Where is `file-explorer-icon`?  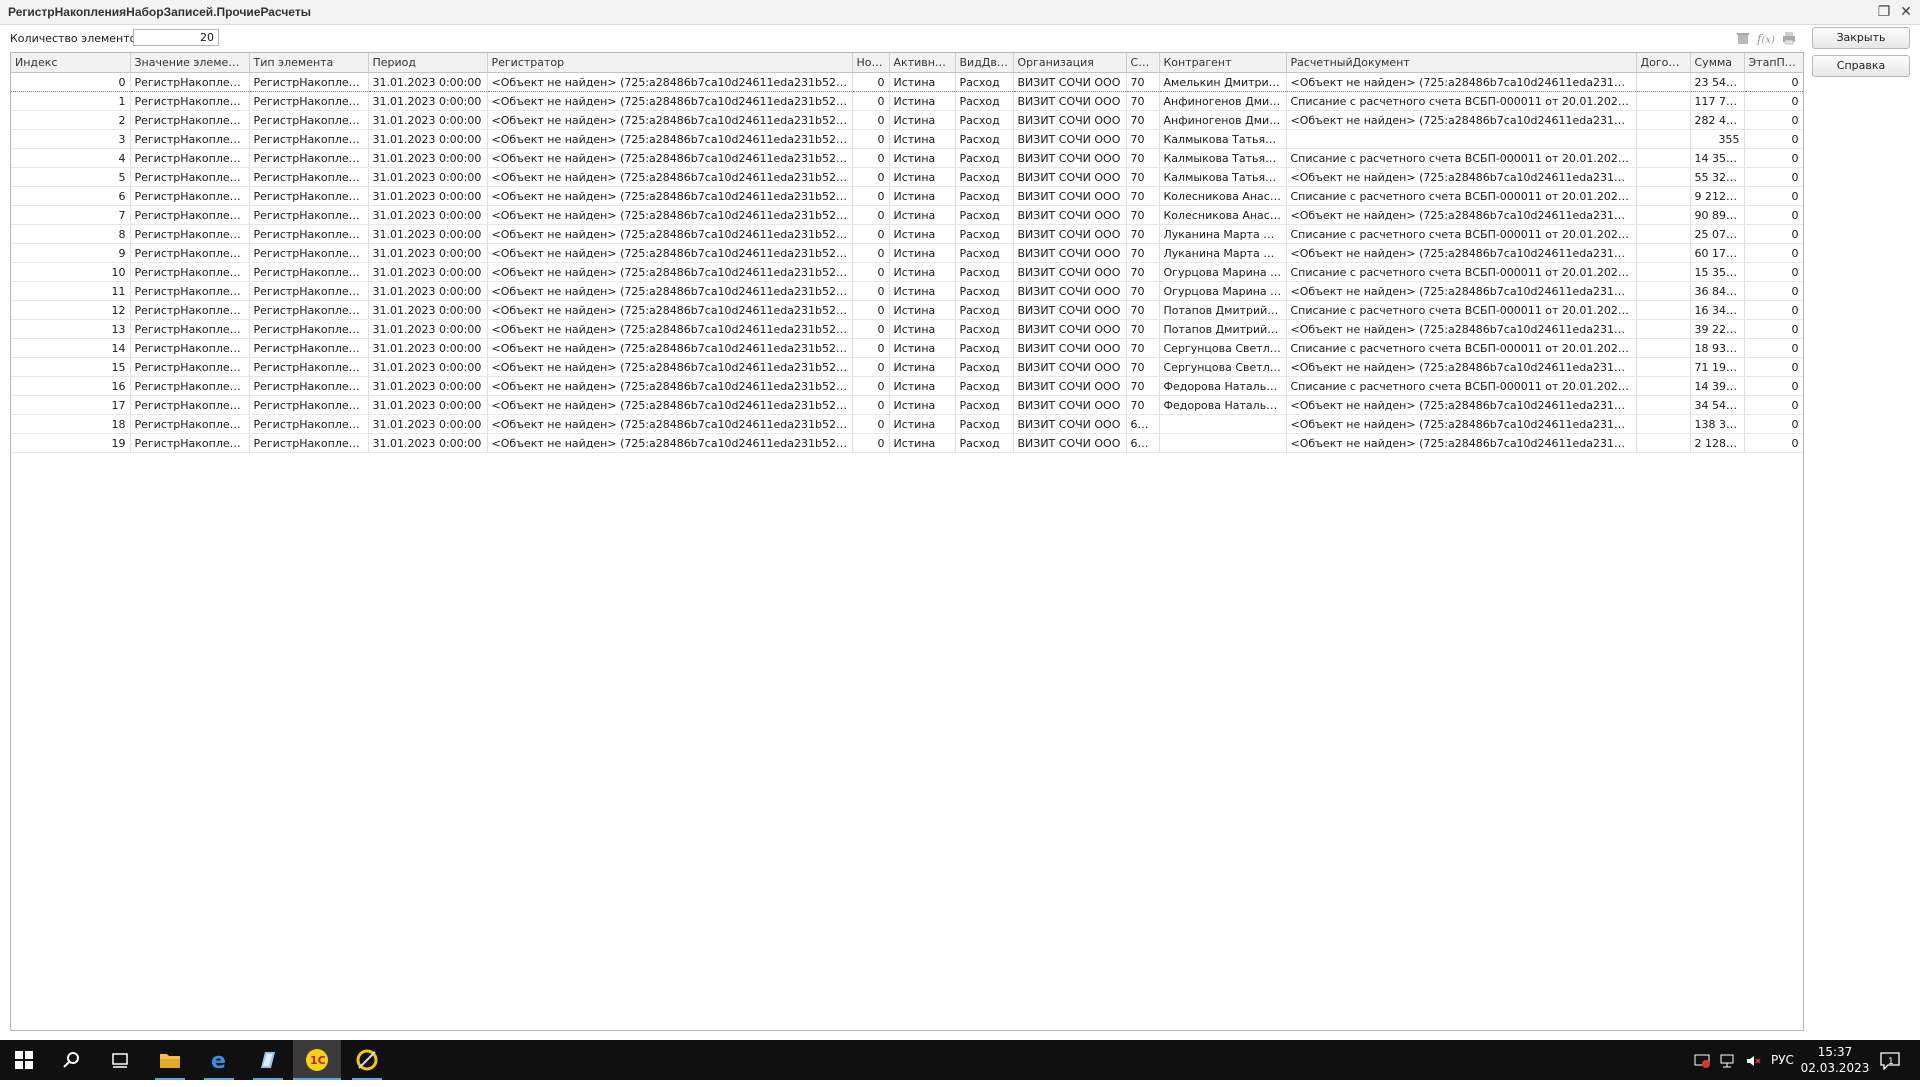
file-explorer-icon is located at coordinates (170, 1060).